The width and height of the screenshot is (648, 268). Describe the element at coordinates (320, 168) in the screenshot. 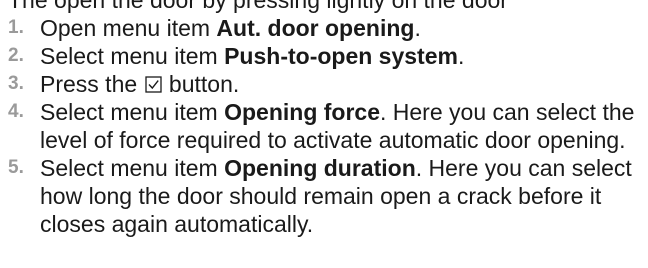

I see `menu-item-name: Opening duration` at that location.